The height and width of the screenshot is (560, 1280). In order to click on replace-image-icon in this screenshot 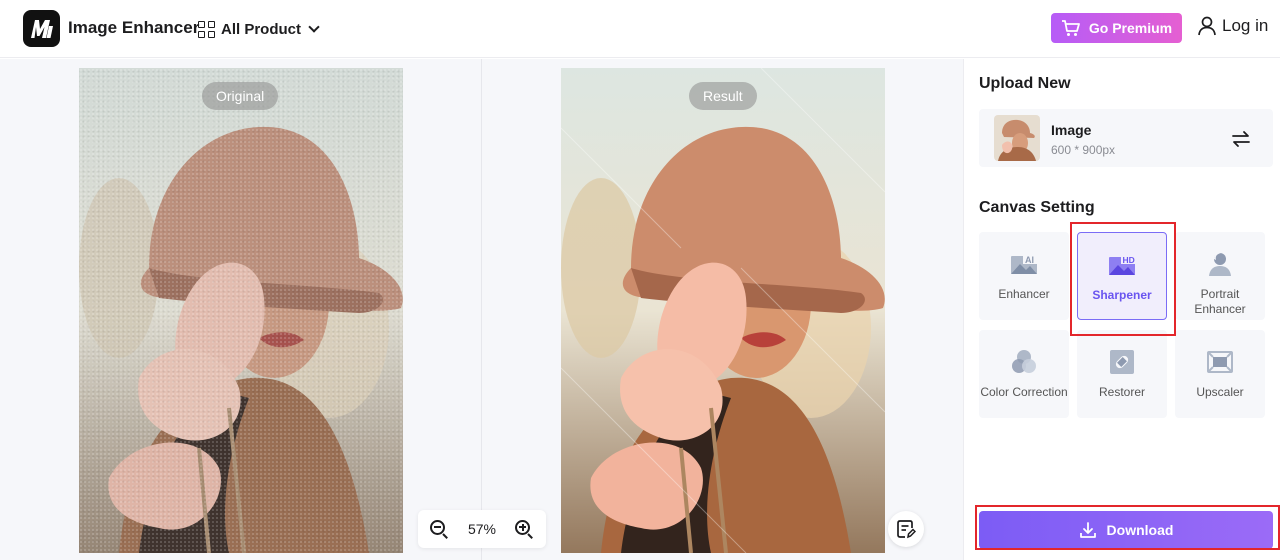, I will do `click(1241, 139)`.